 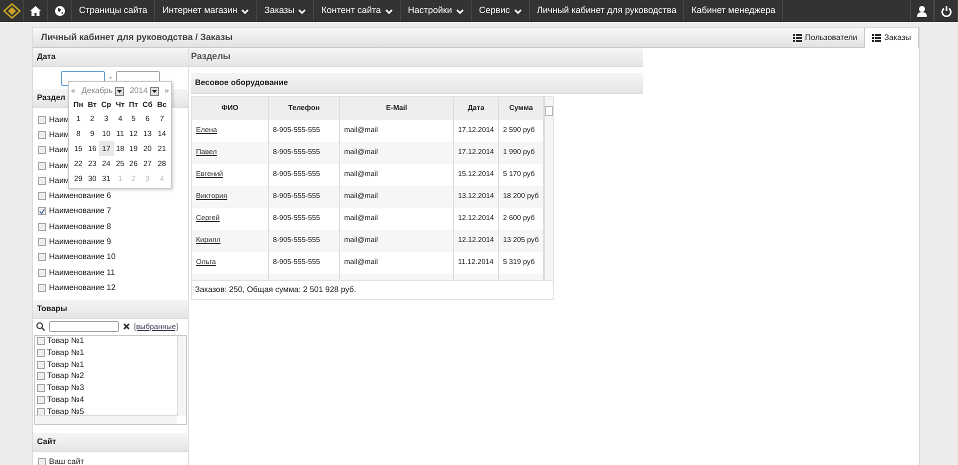 I want to click on checkbox-label: Наименование 6, so click(x=80, y=196).